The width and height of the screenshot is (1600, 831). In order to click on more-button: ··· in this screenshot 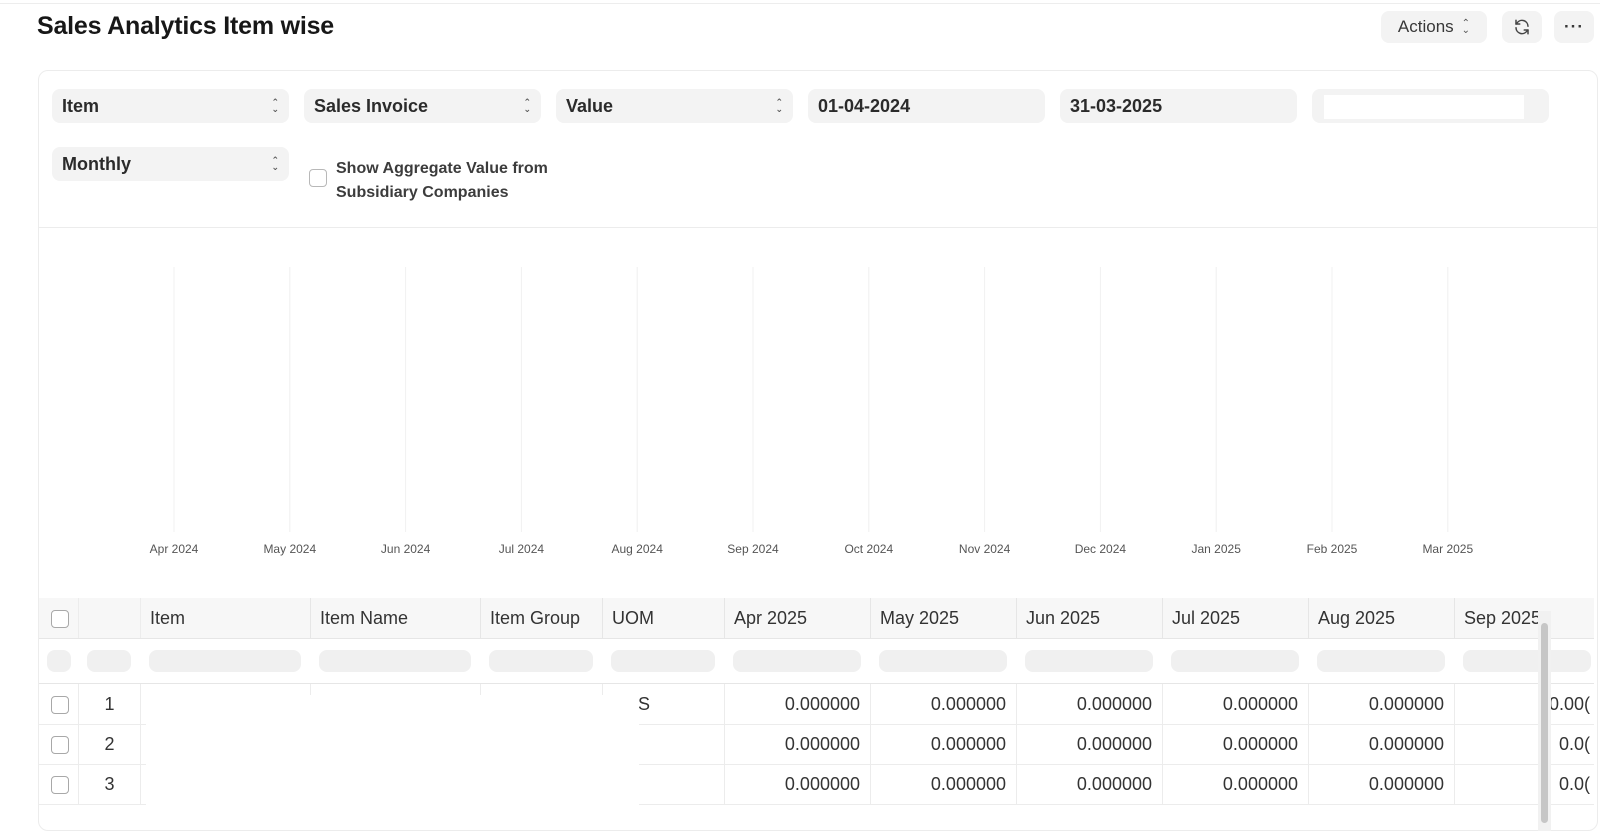, I will do `click(1574, 27)`.